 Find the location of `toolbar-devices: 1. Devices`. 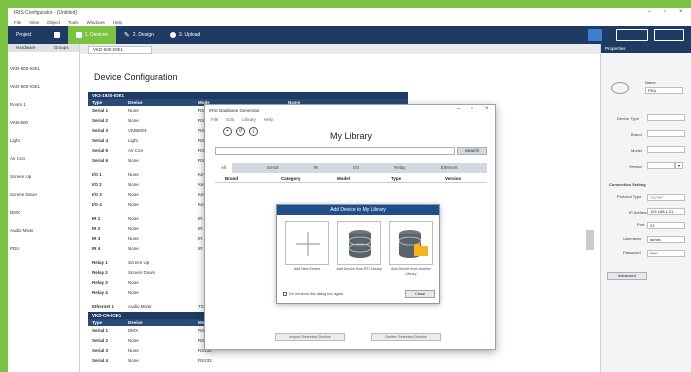

toolbar-devices: 1. Devices is located at coordinates (91, 35).